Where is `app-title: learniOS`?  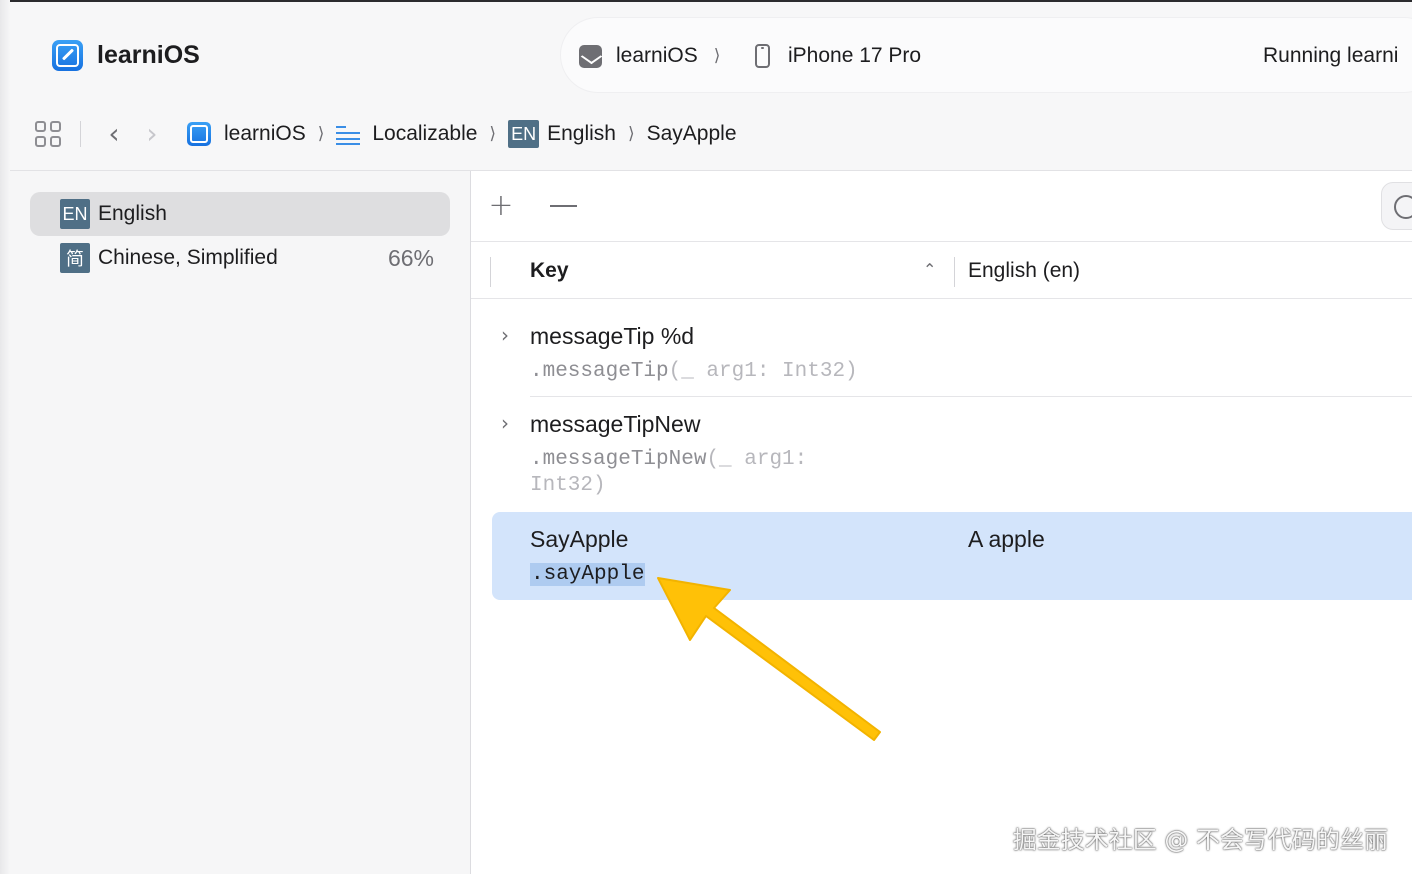 app-title: learniOS is located at coordinates (148, 54).